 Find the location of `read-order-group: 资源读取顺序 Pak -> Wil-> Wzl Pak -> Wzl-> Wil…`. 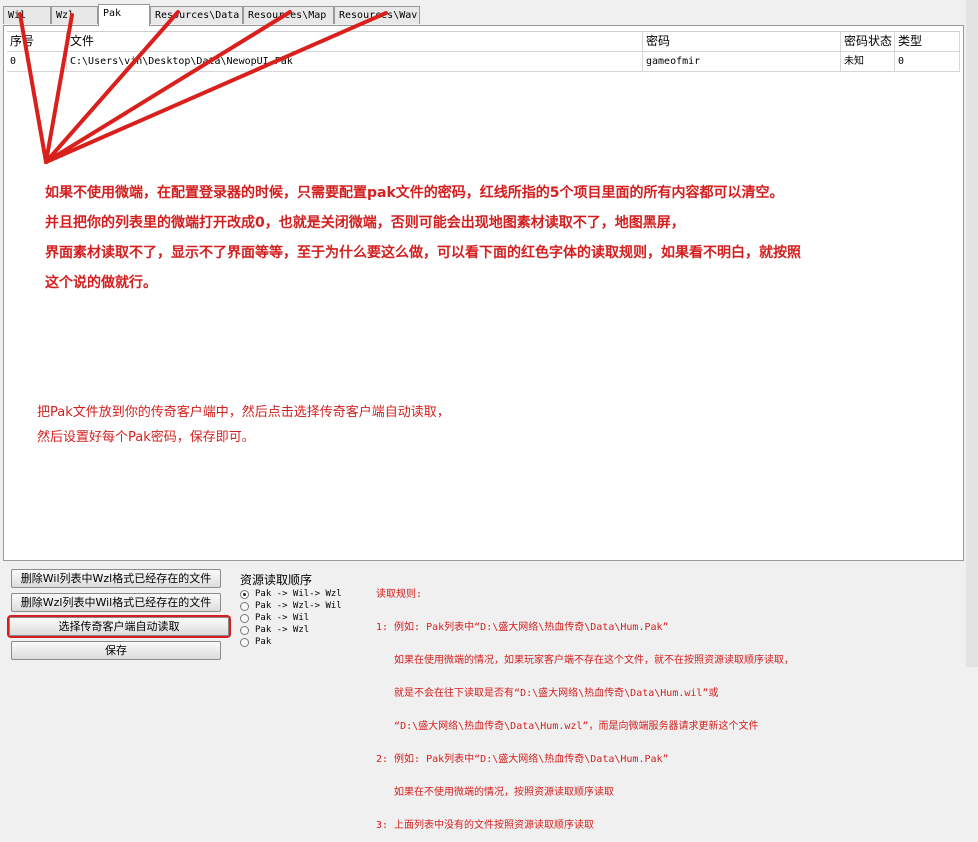

read-order-group: 资源读取顺序 Pak -> Wil-> Wzl Pak -> Wzl-> Wil… is located at coordinates (303, 613).